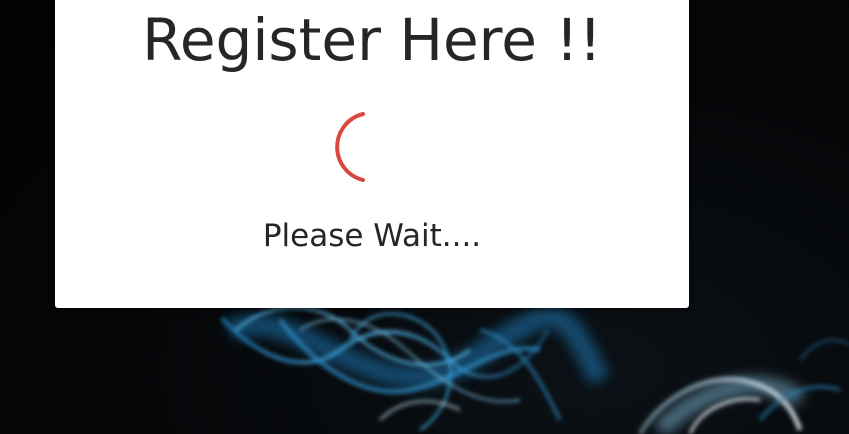 The width and height of the screenshot is (849, 434). Describe the element at coordinates (350, 147) in the screenshot. I see `loading-spinner-icon` at that location.